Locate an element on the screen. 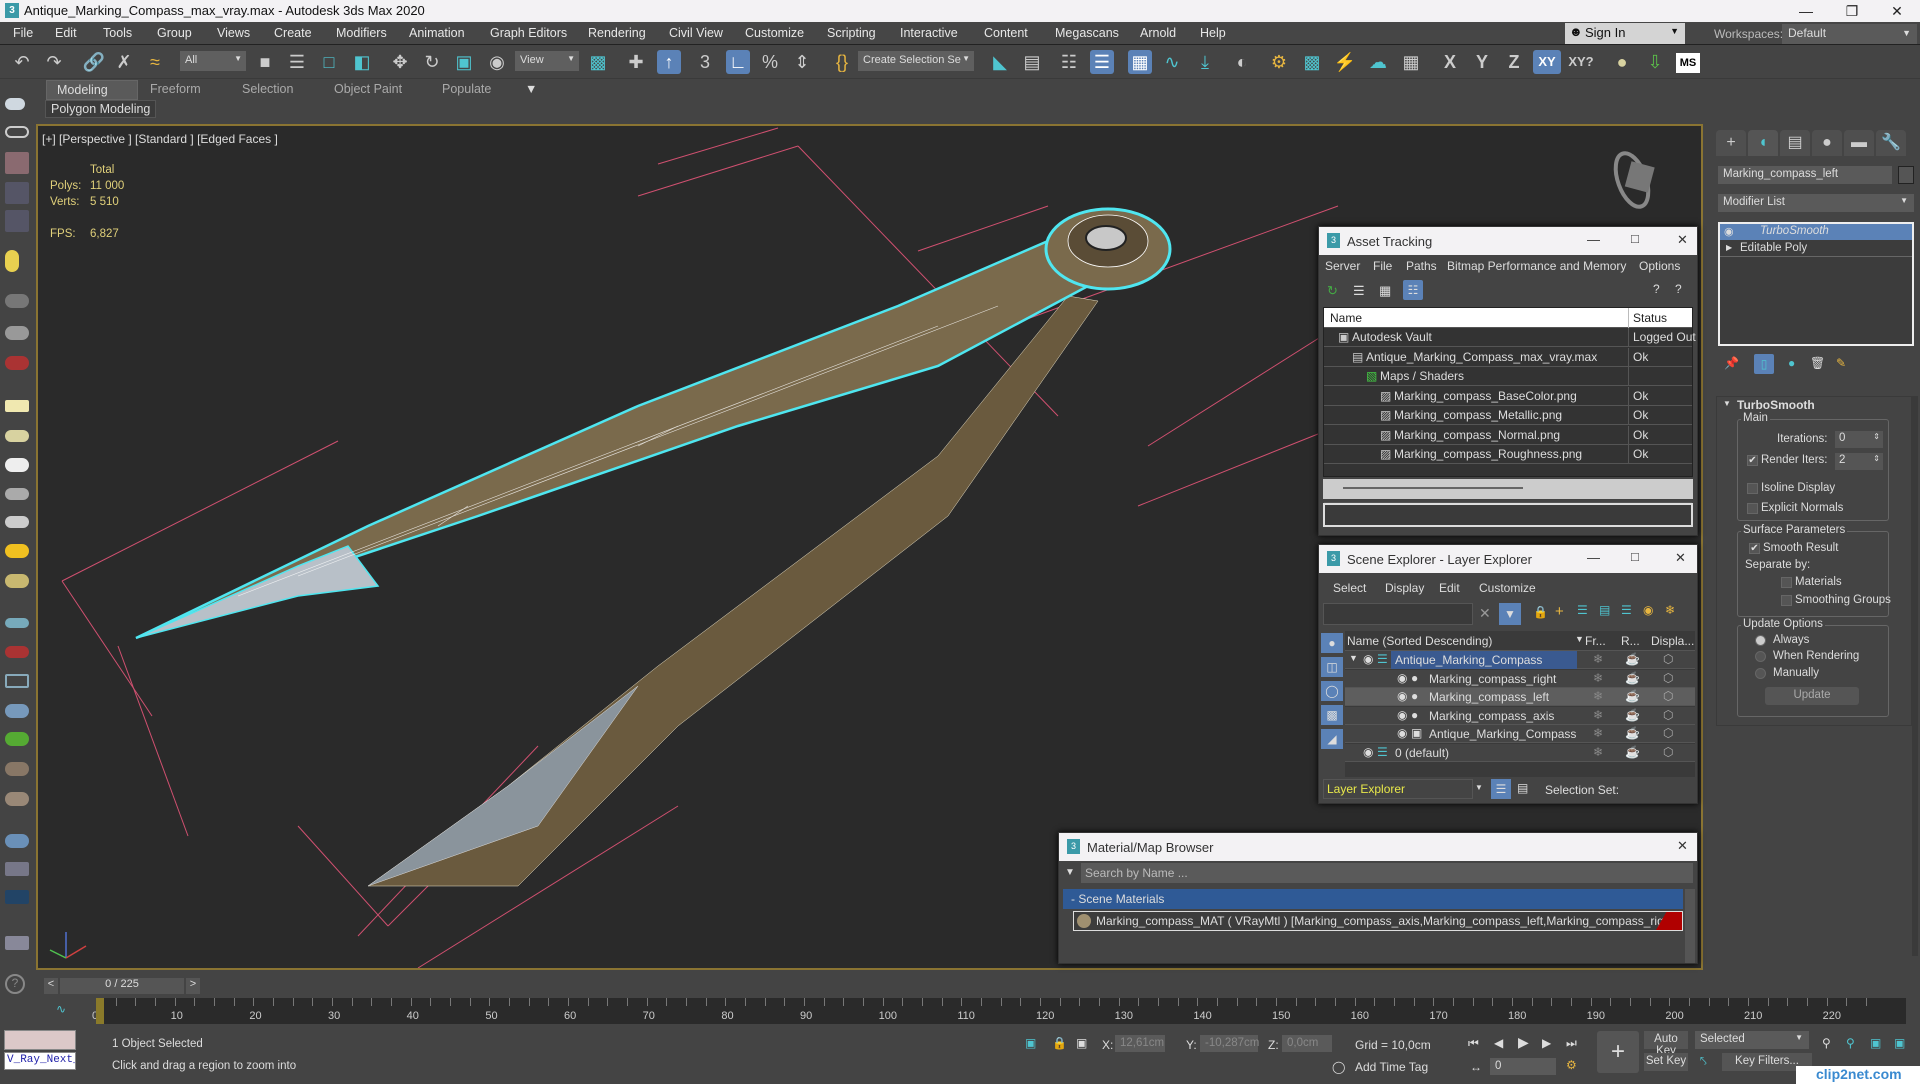 Image resolution: width=1920 pixels, height=1084 pixels. render-iters-spinner: 2 ⇕ is located at coordinates (1859, 461).